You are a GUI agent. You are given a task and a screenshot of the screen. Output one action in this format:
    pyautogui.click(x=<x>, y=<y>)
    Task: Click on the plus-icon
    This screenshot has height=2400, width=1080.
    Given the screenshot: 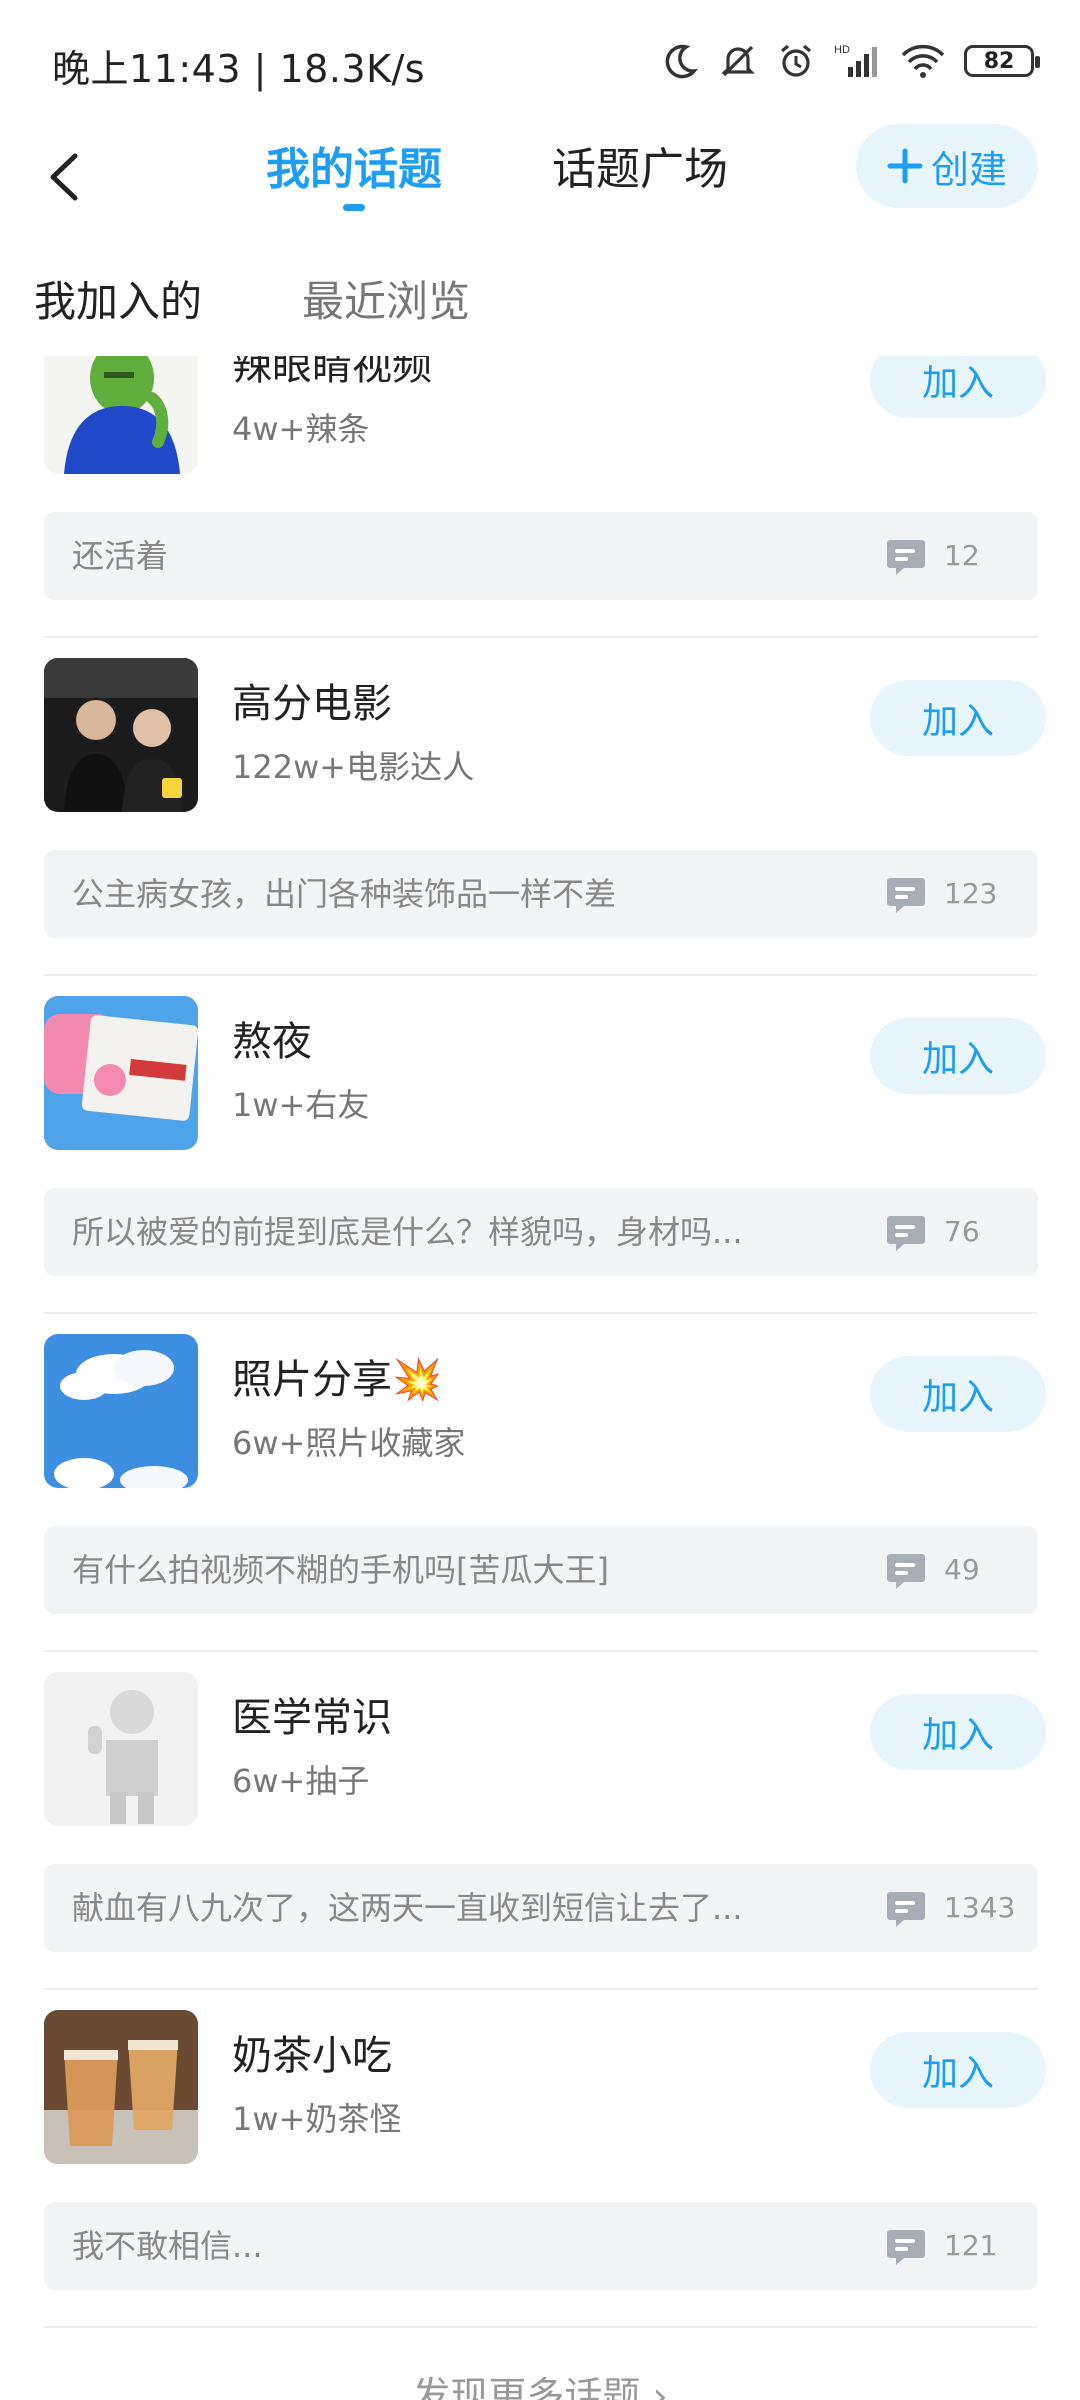 What is the action you would take?
    pyautogui.click(x=905, y=166)
    